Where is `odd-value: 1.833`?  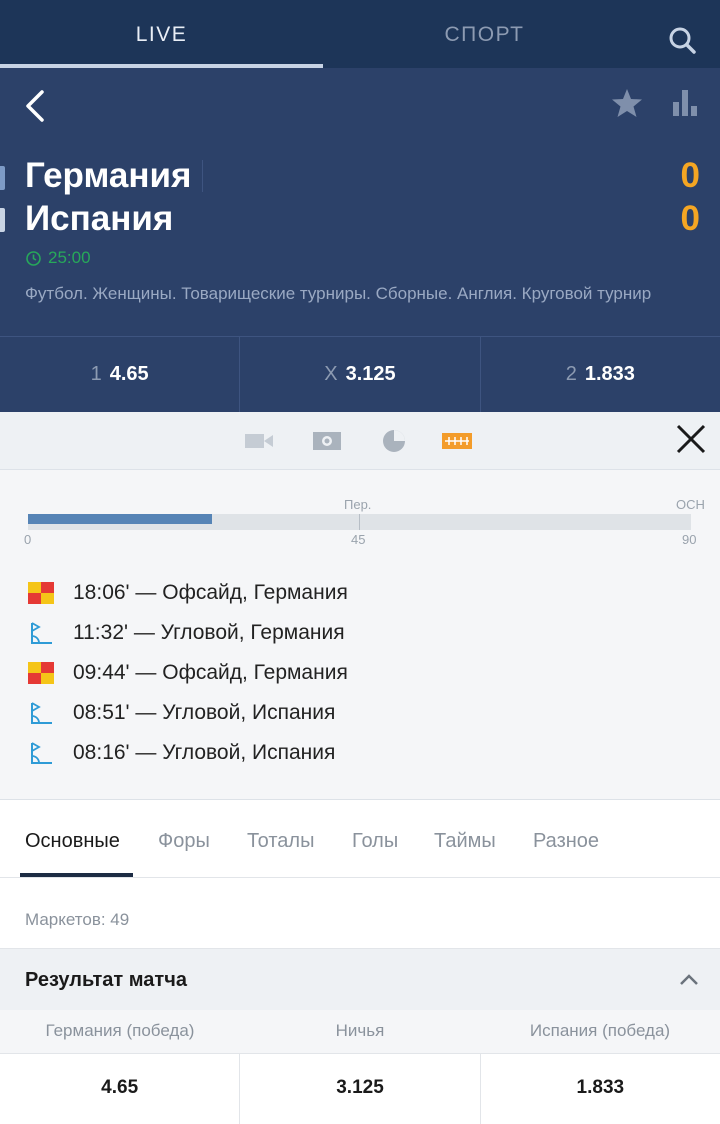
odd-value: 1.833 is located at coordinates (609, 374).